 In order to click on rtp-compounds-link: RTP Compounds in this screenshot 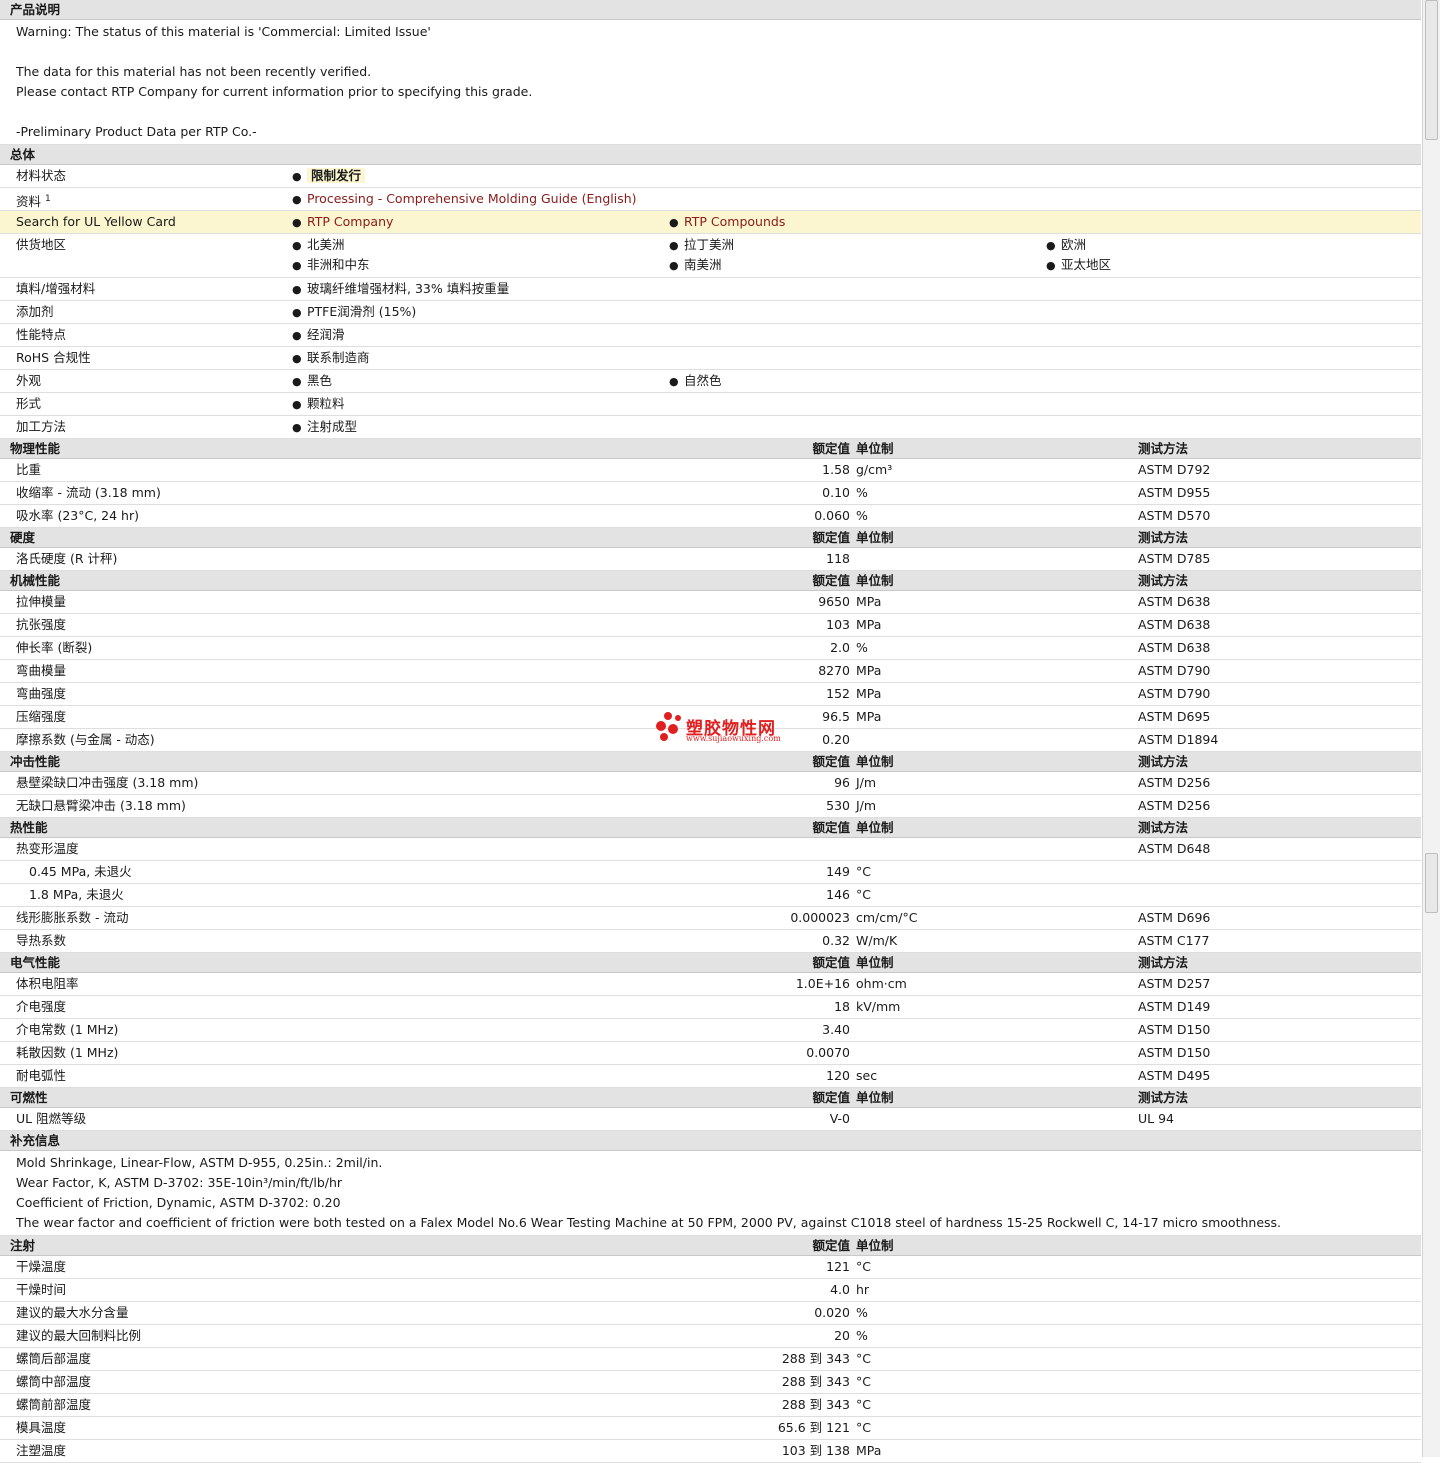, I will do `click(734, 221)`.